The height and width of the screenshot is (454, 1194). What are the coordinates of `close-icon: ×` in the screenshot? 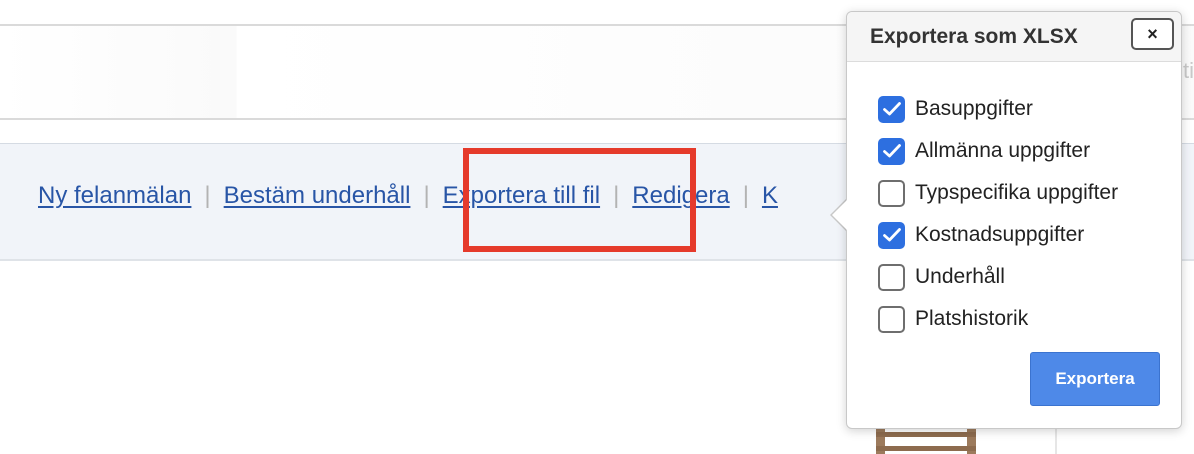 It's located at (1152, 33).